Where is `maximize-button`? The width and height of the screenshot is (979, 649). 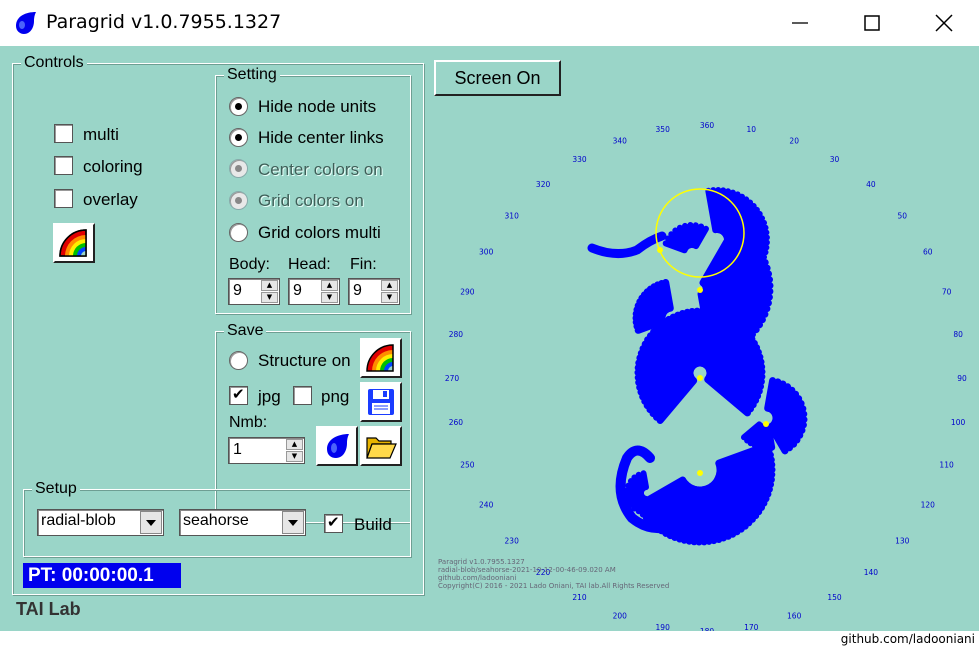 maximize-button is located at coordinates (872, 23).